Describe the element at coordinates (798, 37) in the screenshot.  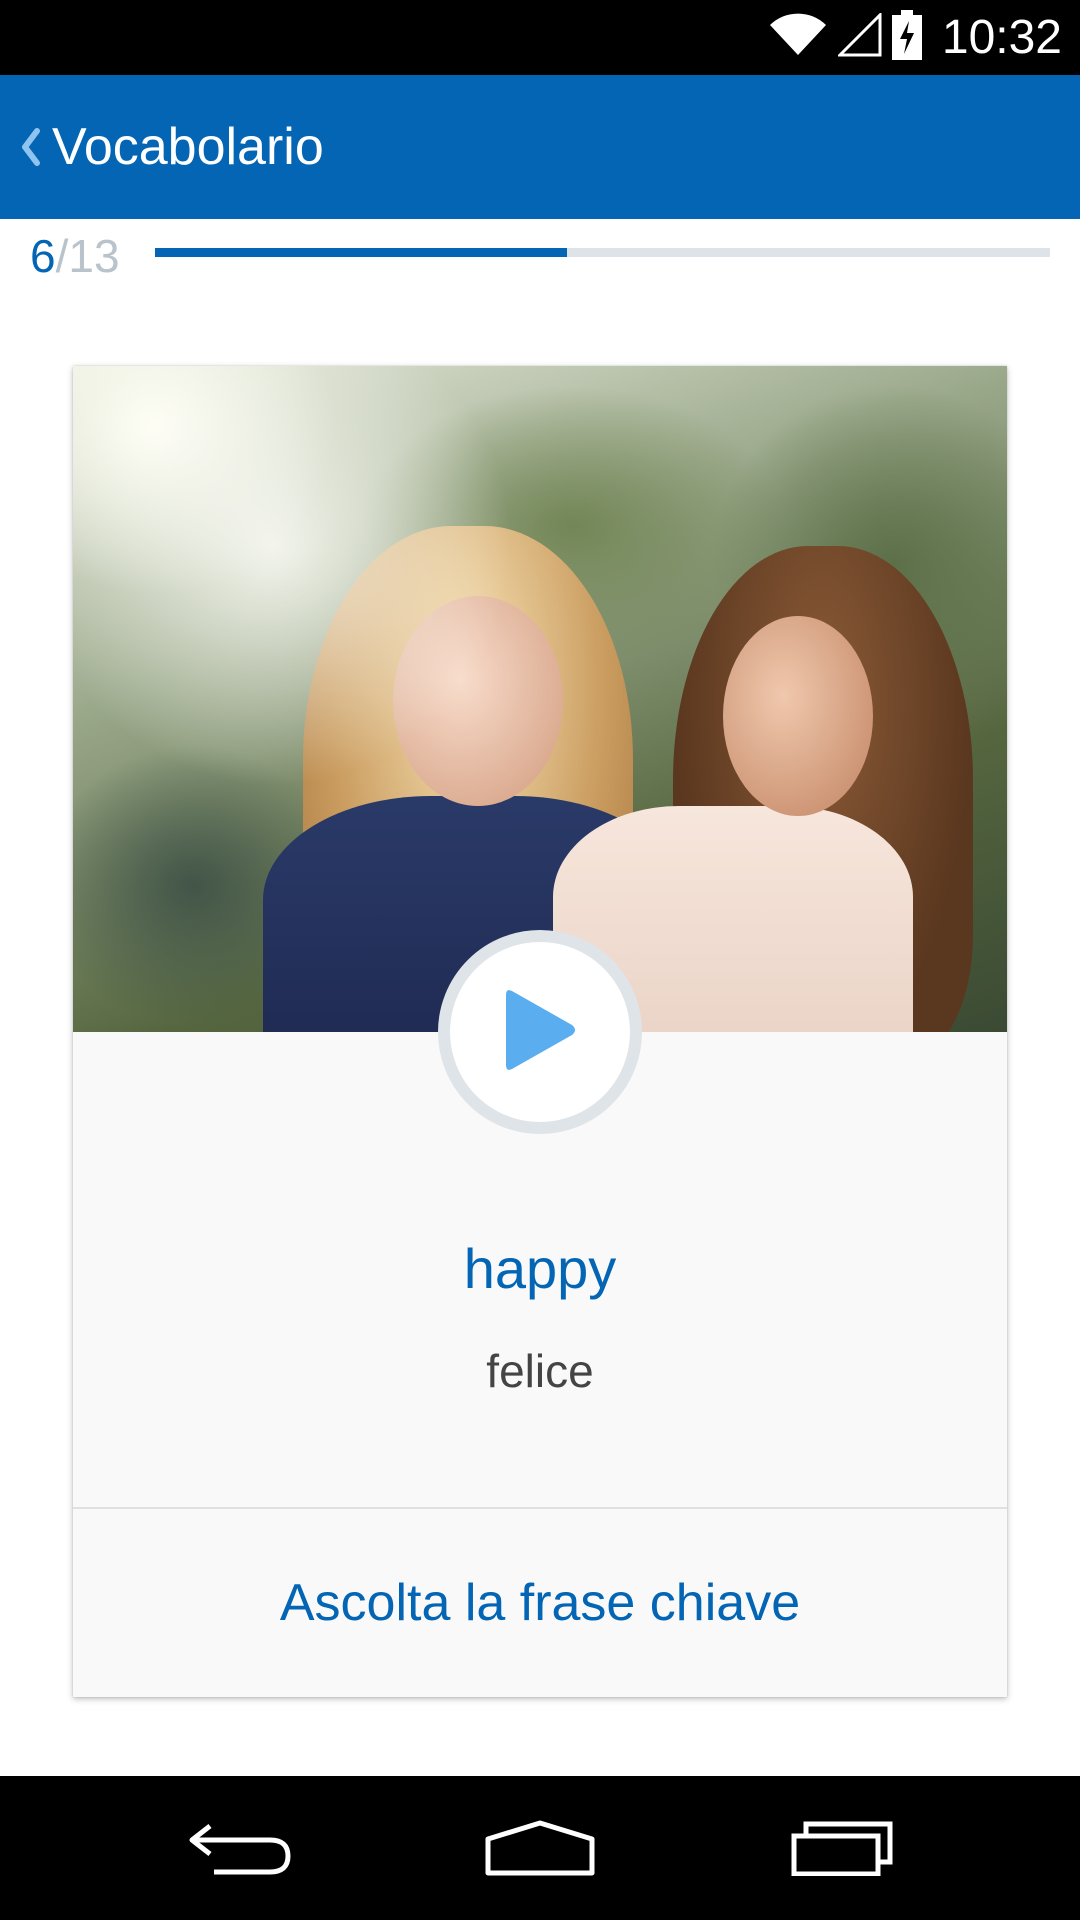
I see `wifi-icon` at that location.